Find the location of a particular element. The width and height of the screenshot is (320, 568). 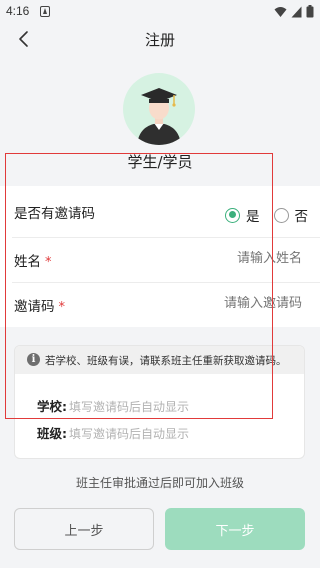

invite-code-row: 邀请码 * is located at coordinates (160, 306).